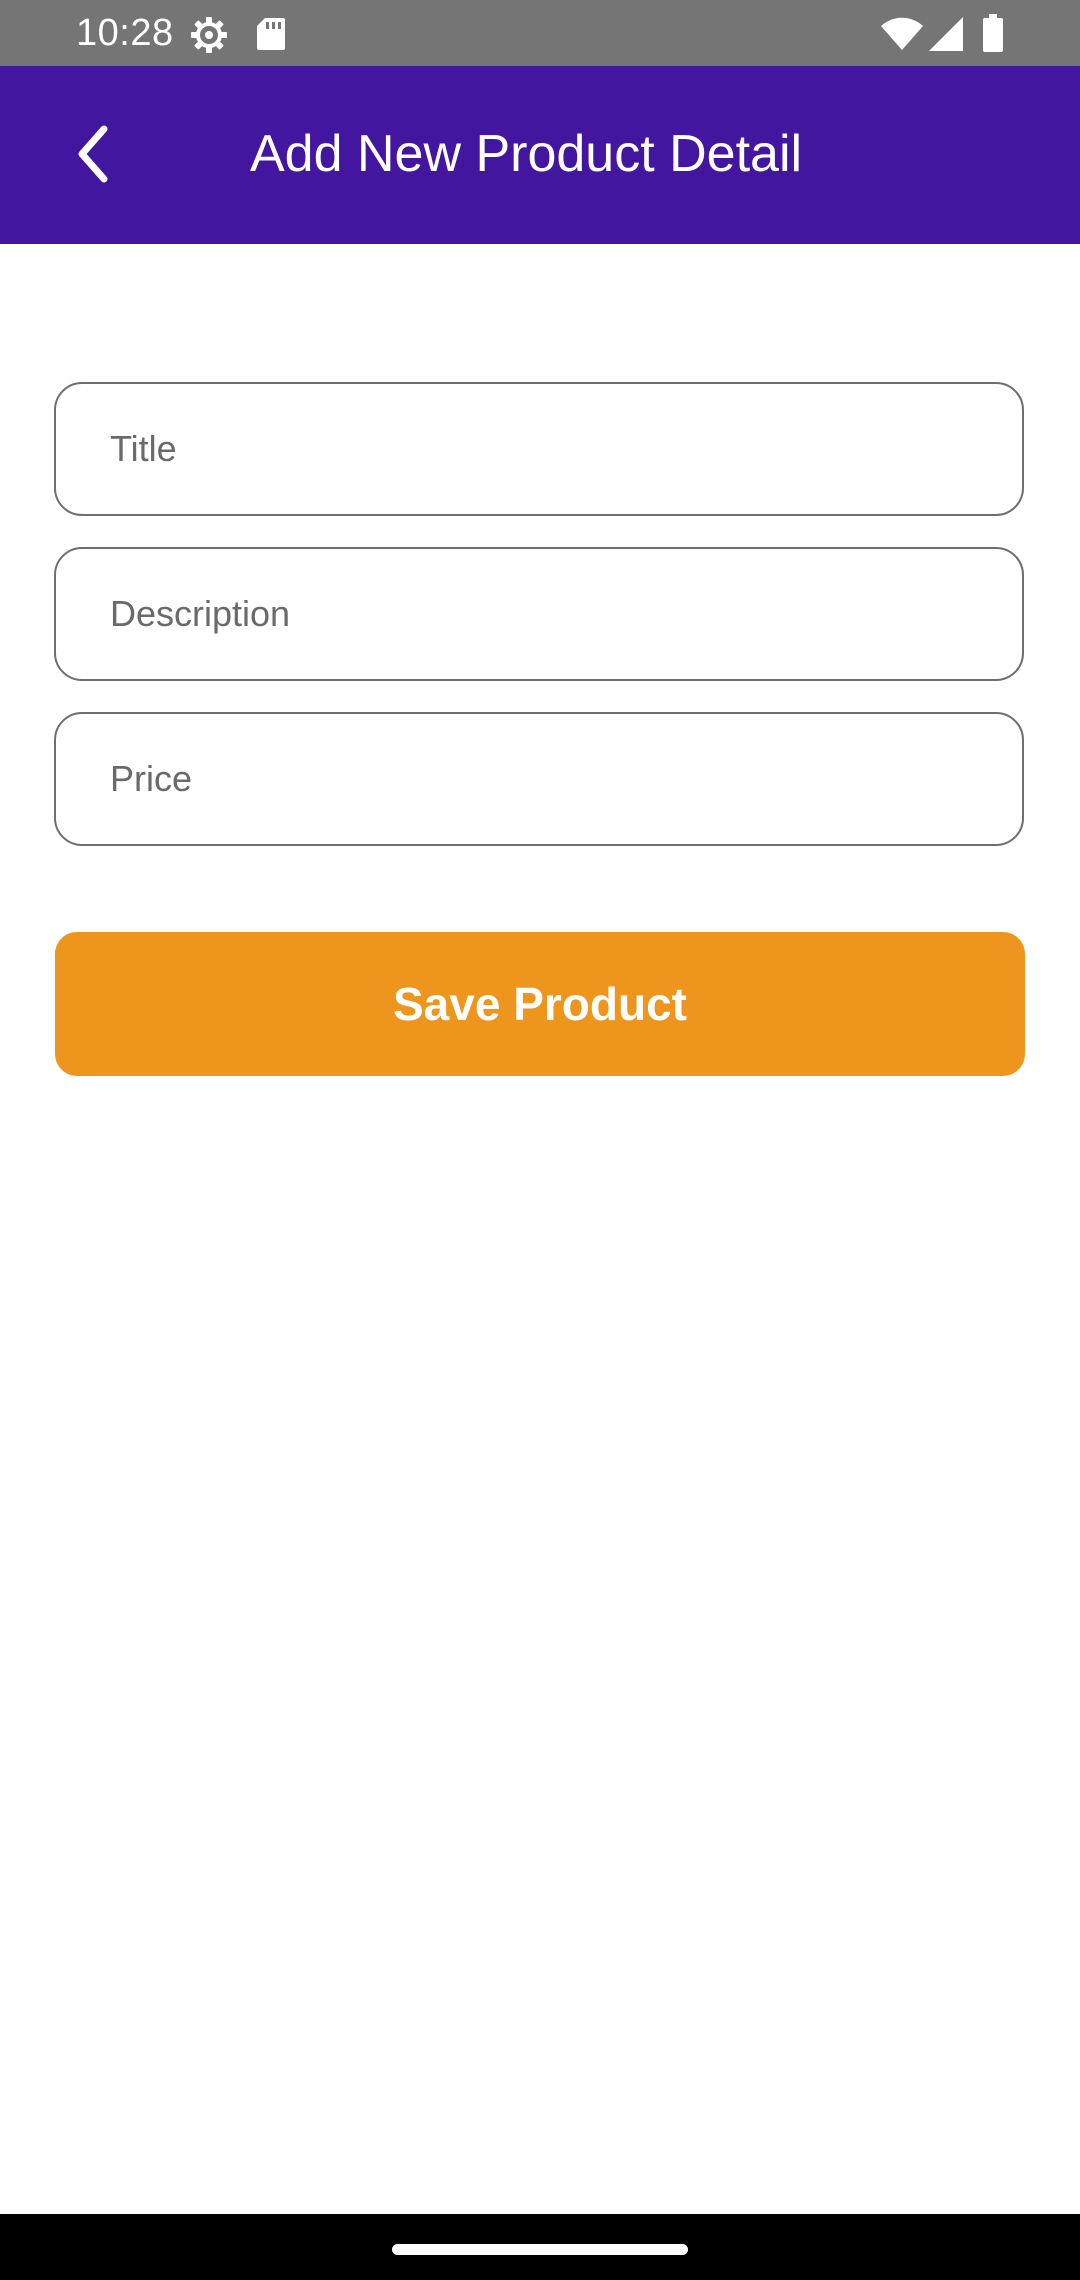 The height and width of the screenshot is (2280, 1080). I want to click on chevron-left-icon, so click(93, 154).